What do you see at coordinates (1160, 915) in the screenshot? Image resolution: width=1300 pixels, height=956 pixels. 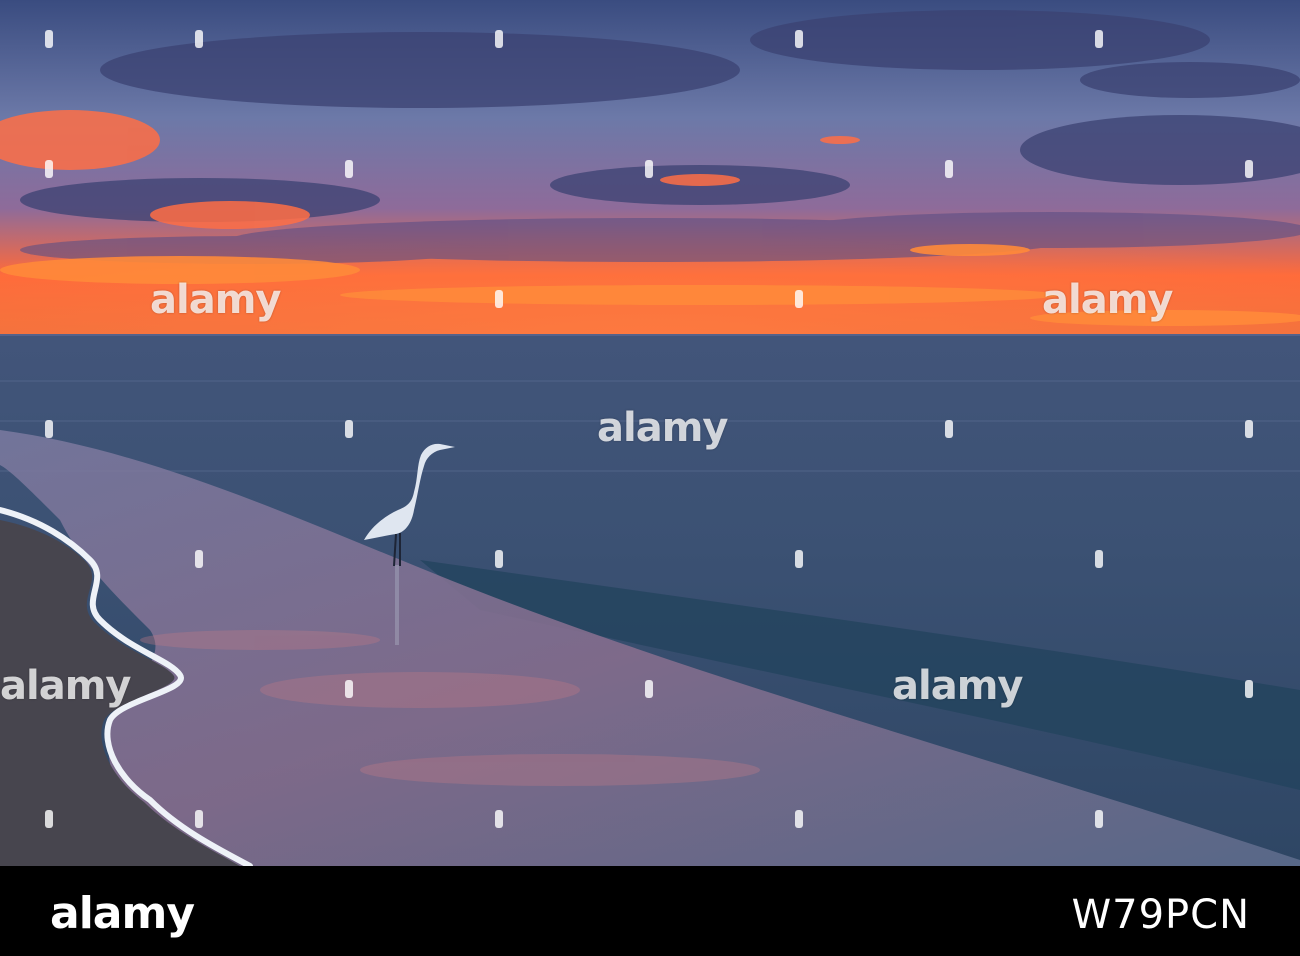 I see `image-id: W79PCN` at bounding box center [1160, 915].